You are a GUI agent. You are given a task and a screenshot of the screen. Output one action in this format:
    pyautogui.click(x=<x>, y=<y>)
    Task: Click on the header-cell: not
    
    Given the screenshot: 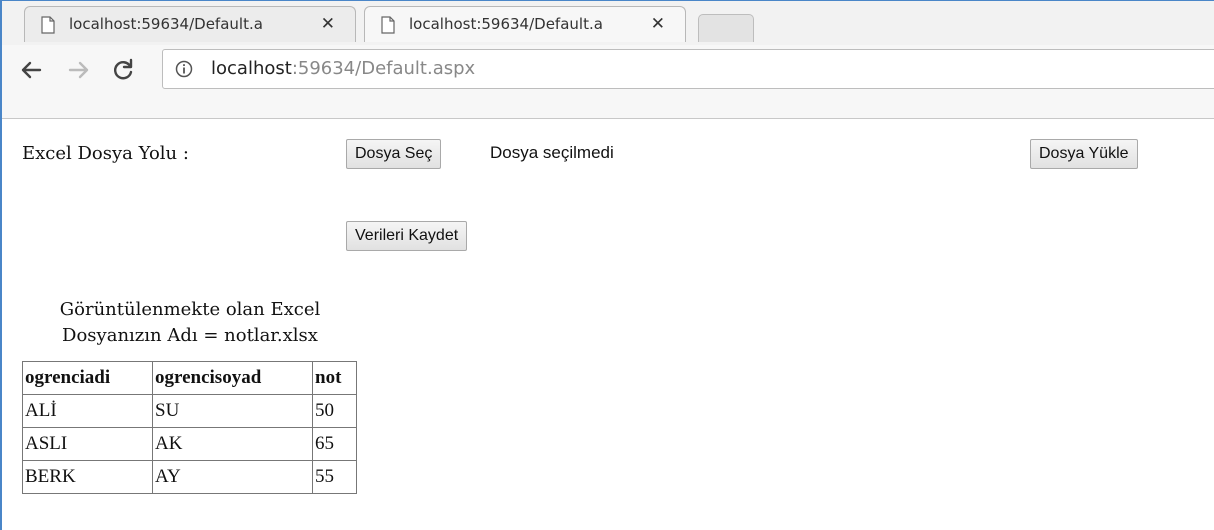 What is the action you would take?
    pyautogui.click(x=334, y=378)
    